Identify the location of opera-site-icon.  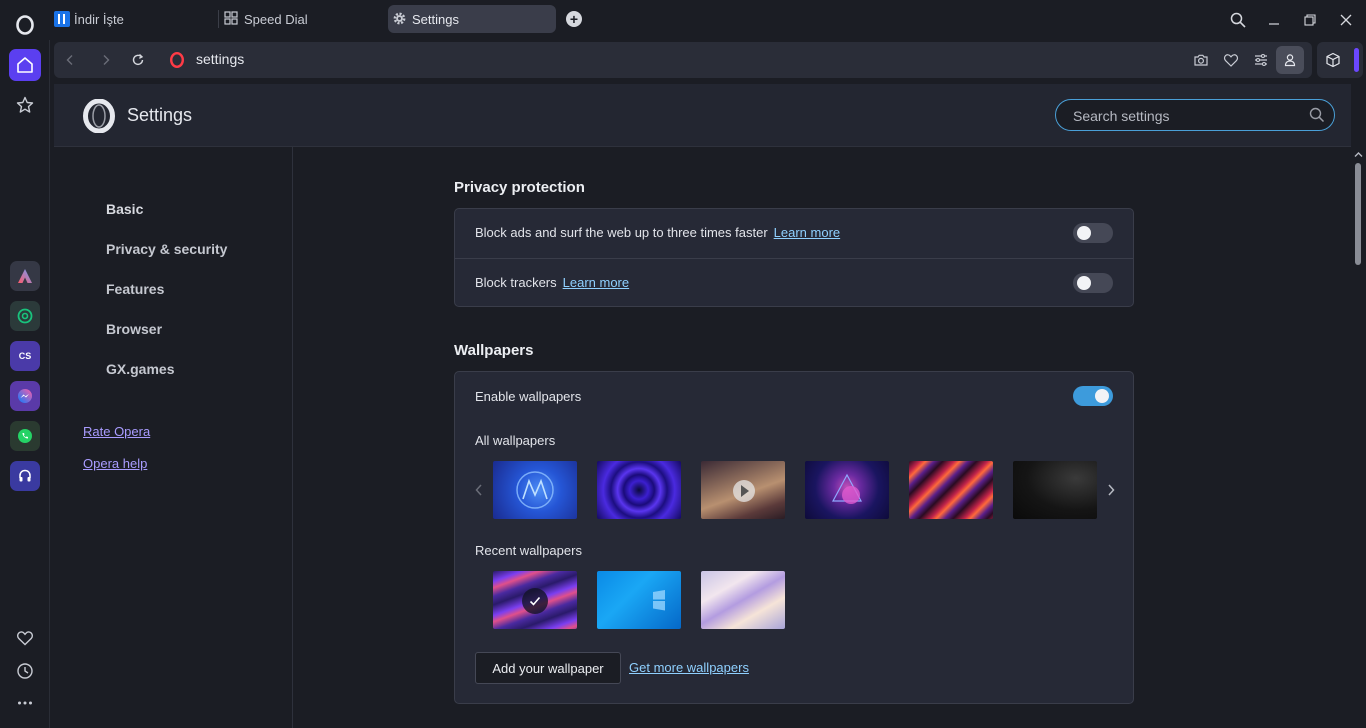
(177, 60).